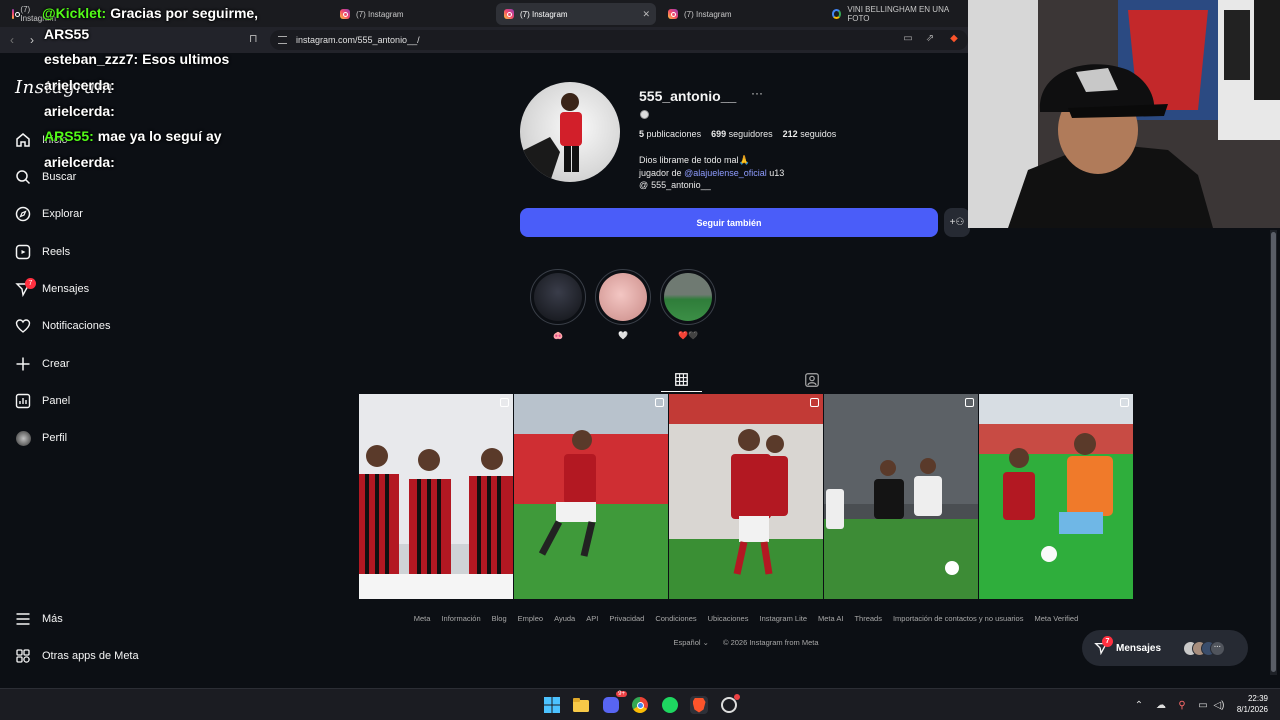  Describe the element at coordinates (530, 618) in the screenshot. I see `footer-link: Empleo` at that location.